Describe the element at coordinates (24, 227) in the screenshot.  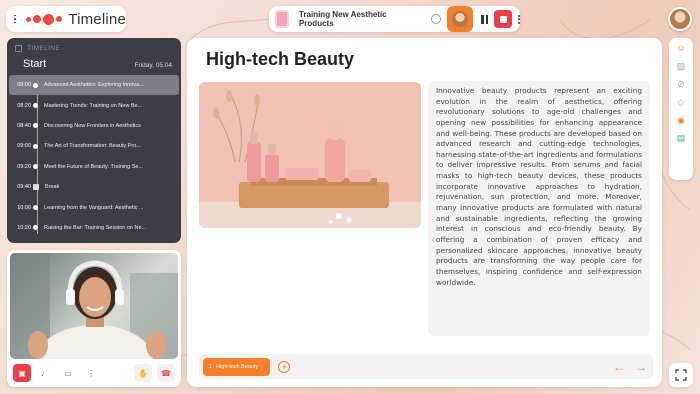
I see `timeline-item-time: 10:20` at that location.